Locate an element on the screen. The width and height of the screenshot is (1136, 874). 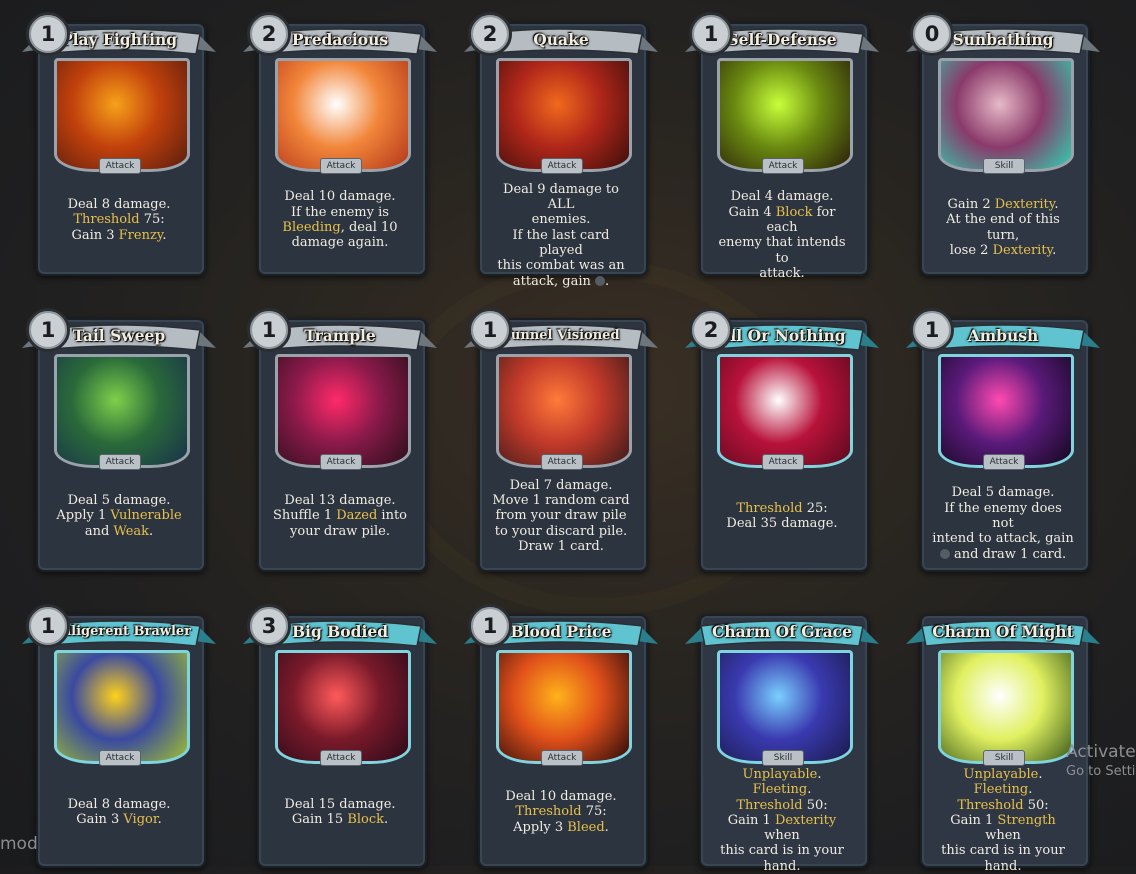
description-line: from your draw pile is located at coordinates (561, 516).